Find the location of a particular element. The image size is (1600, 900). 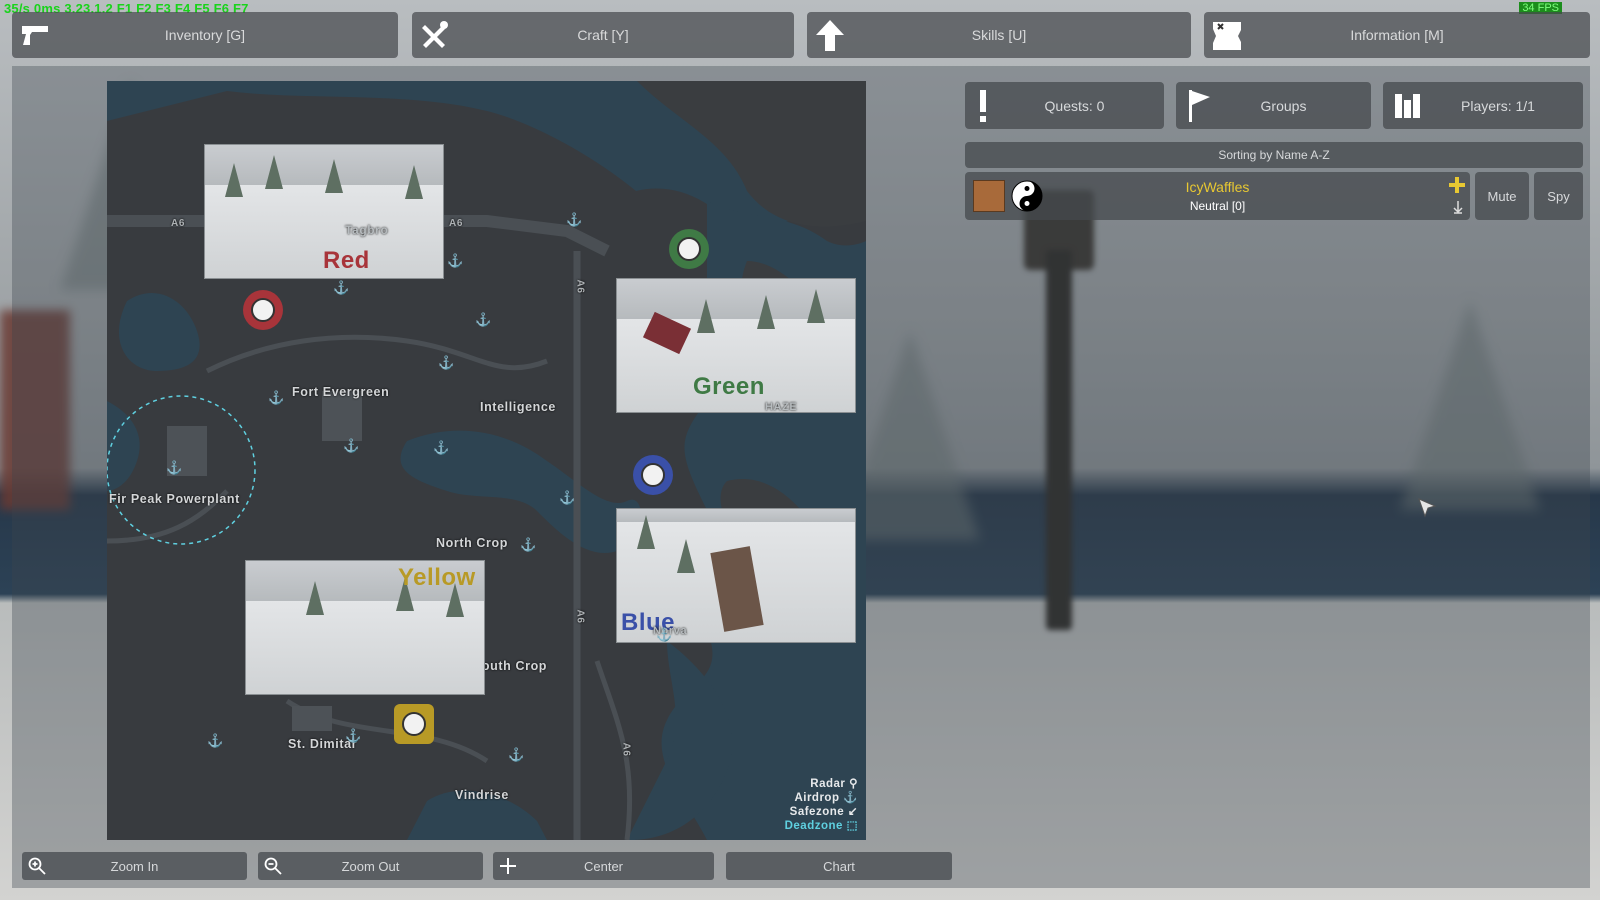

player-row: IcyWaffles Neutral [0] is located at coordinates (1217, 196).